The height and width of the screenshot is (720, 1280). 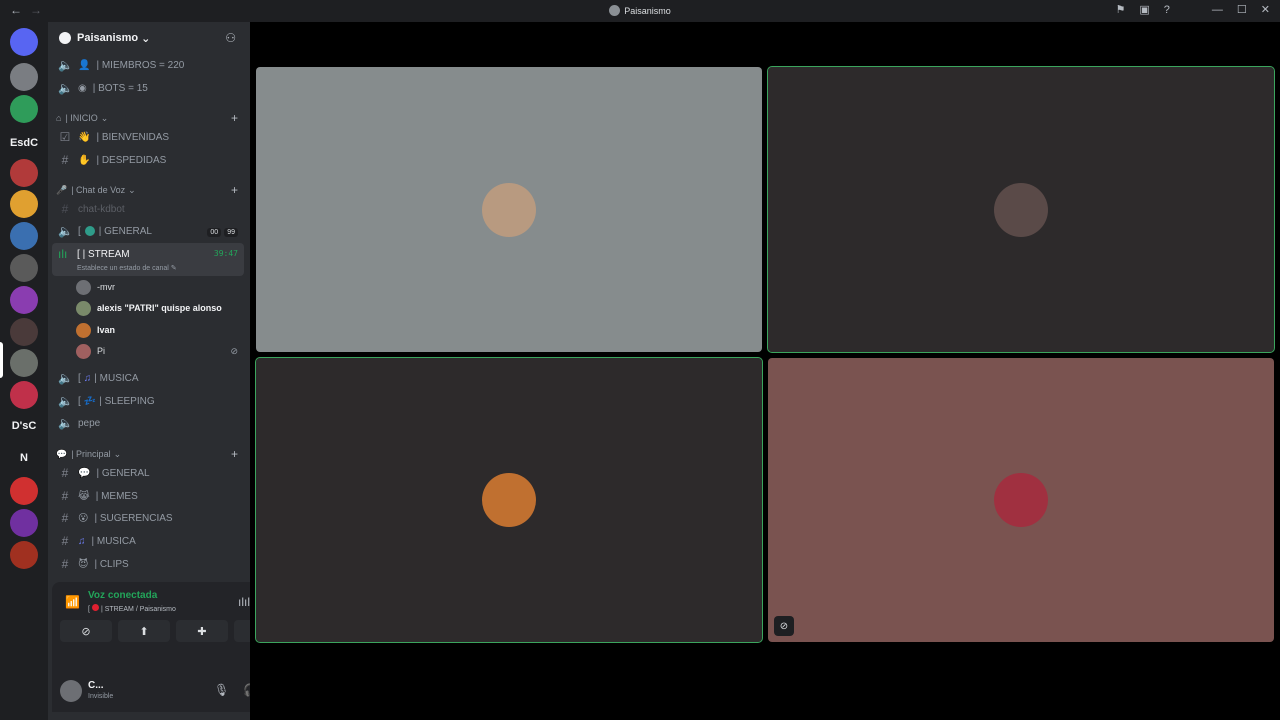 I want to click on channel-general-text: # 💬 | GENERAL, so click(x=148, y=473).